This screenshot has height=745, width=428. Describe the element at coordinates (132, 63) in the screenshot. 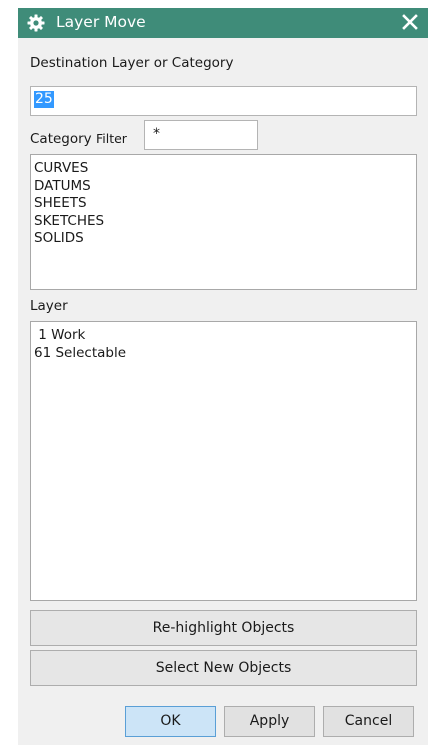

I see `destination-label: Destination Layer or Category` at that location.